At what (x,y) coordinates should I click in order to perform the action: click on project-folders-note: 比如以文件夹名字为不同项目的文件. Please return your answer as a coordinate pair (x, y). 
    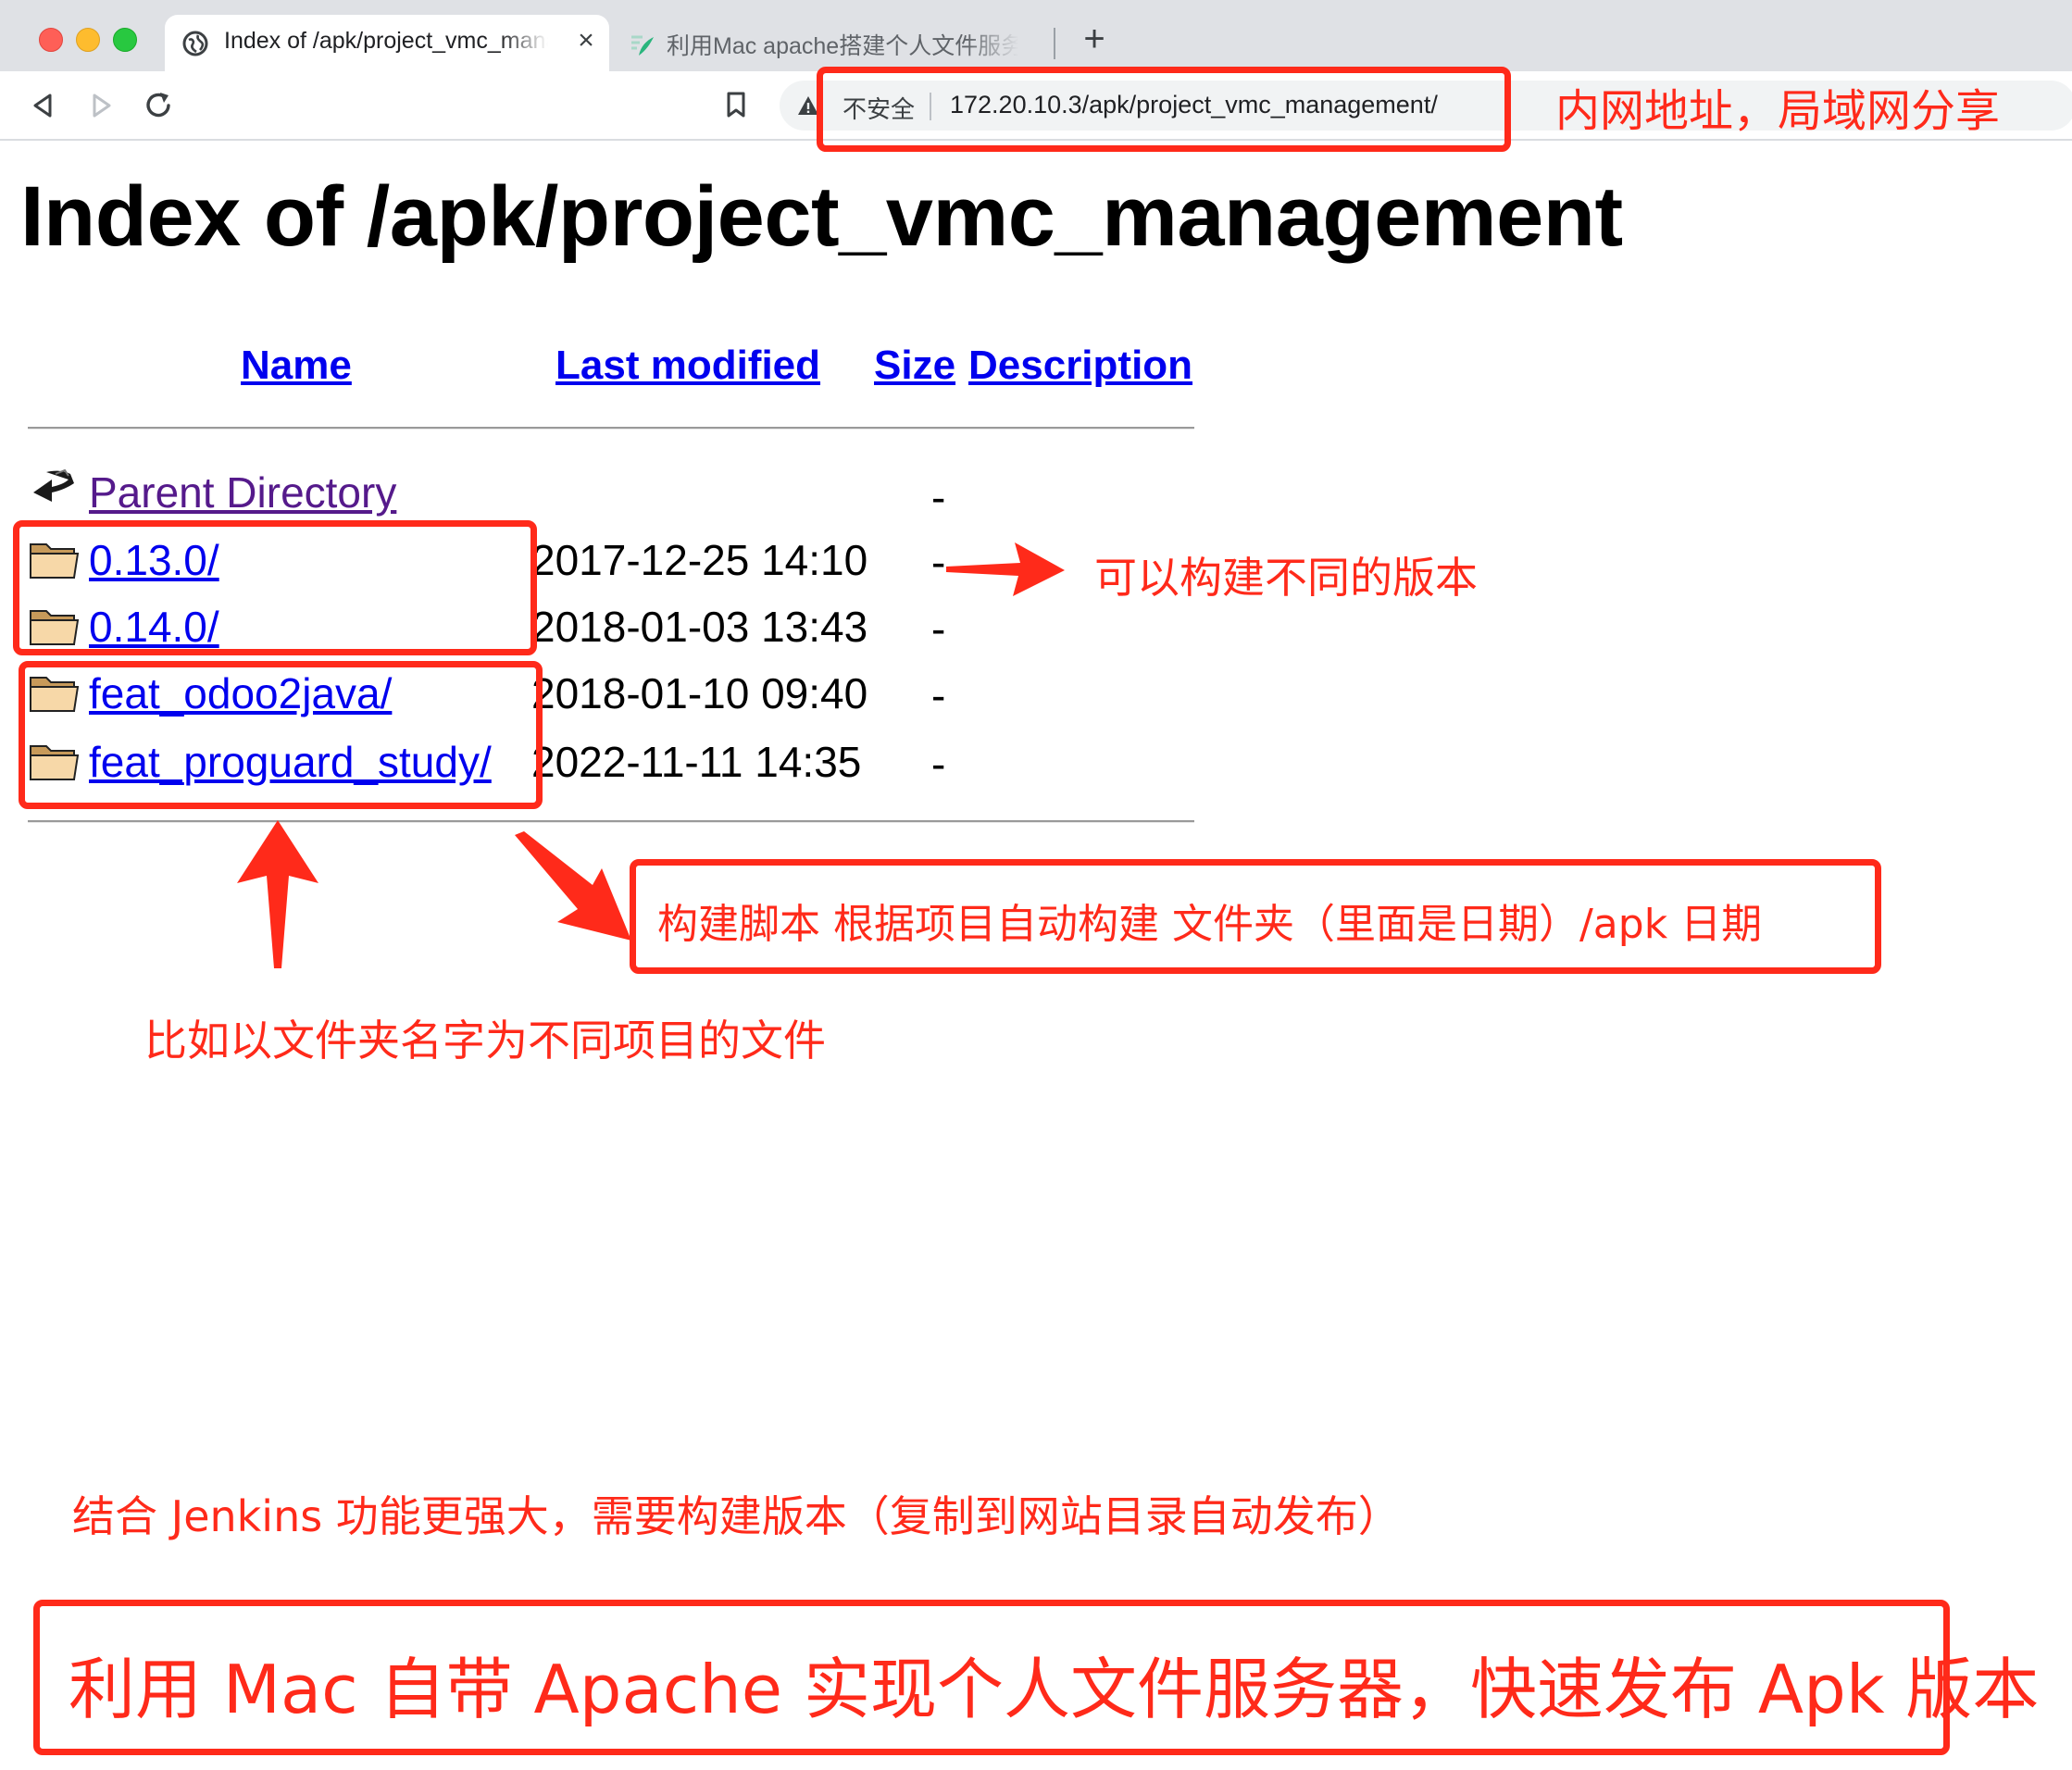
    Looking at the image, I should click on (485, 1041).